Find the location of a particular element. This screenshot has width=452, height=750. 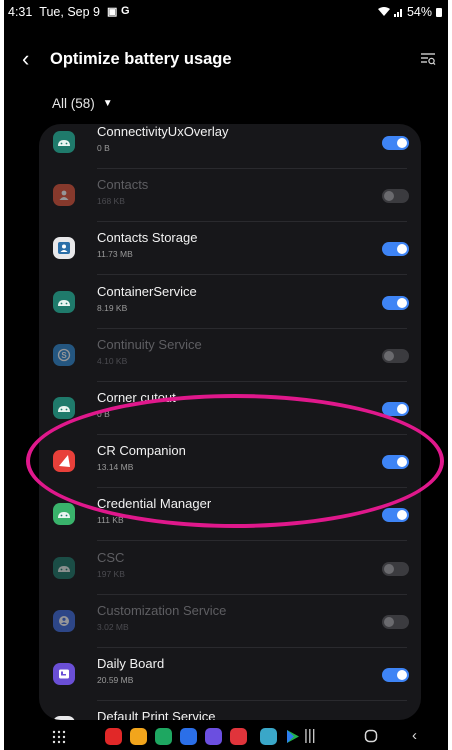

app-row: CR Companion 13.14 MB is located at coordinates (230, 462).